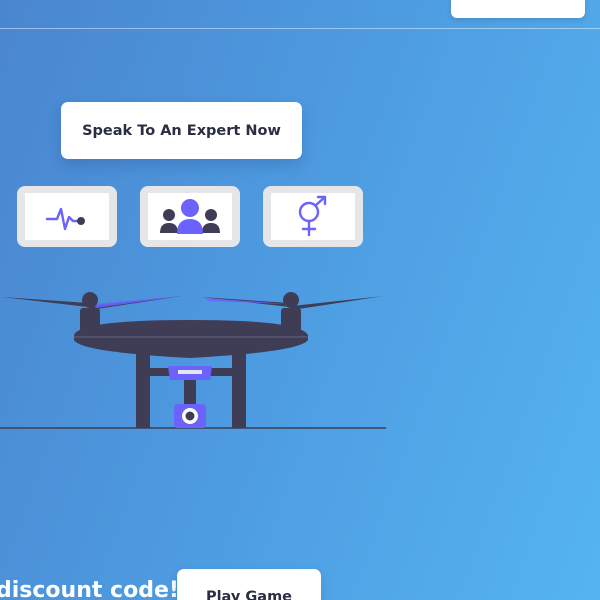 This screenshot has height=600, width=600. Describe the element at coordinates (518, 9) in the screenshot. I see `top-right-button` at that location.